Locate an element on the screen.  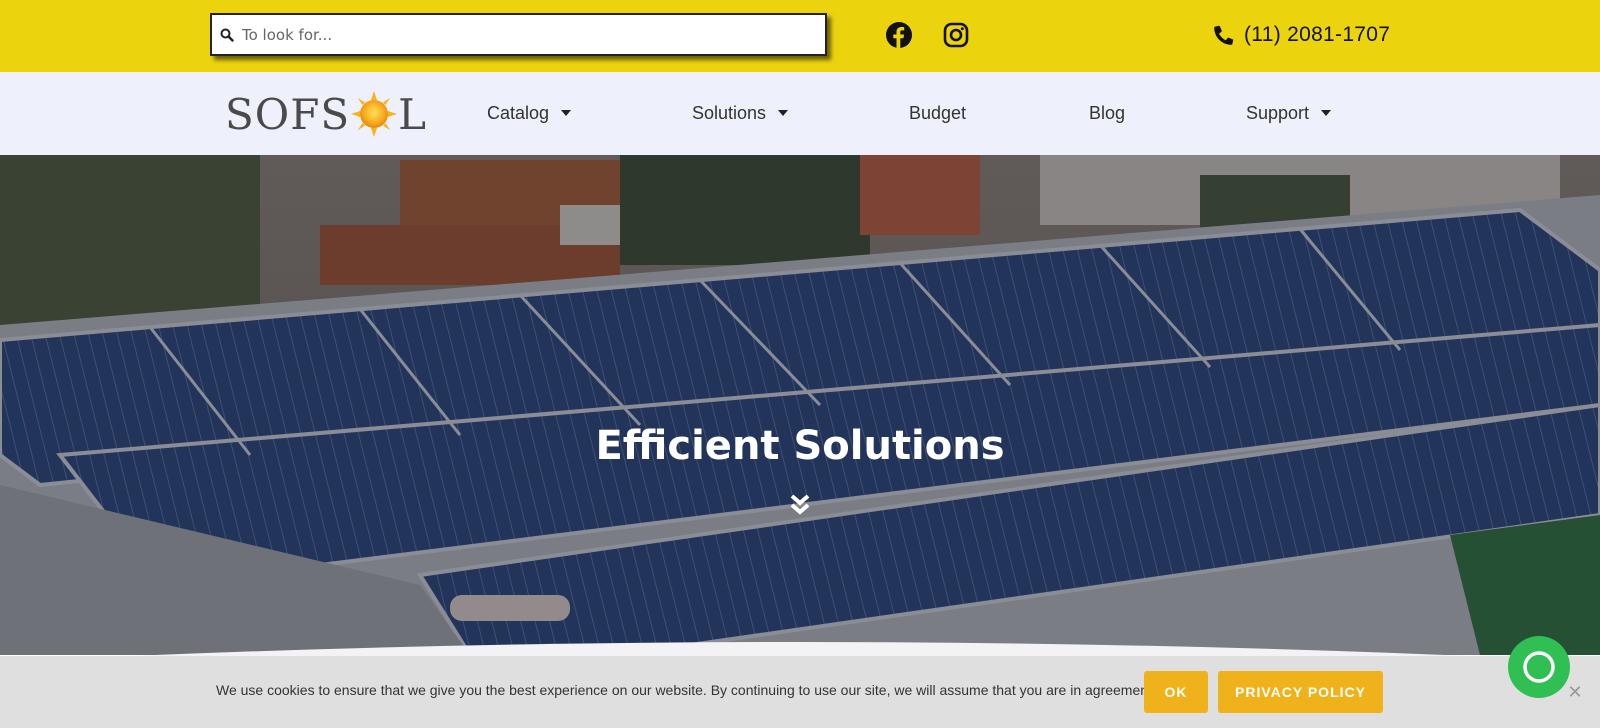
nav-support: Support is located at coordinates (1289, 113).